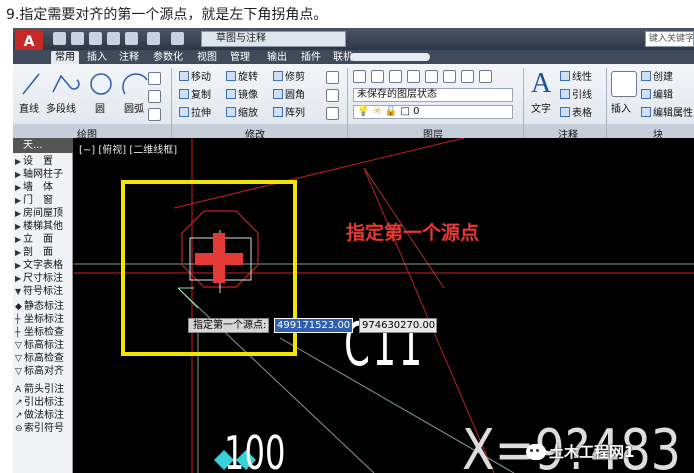 This screenshot has width=694, height=473. Describe the element at coordinates (44, 359) in the screenshot. I see `palette-tool: ▽ 标高检查` at that location.